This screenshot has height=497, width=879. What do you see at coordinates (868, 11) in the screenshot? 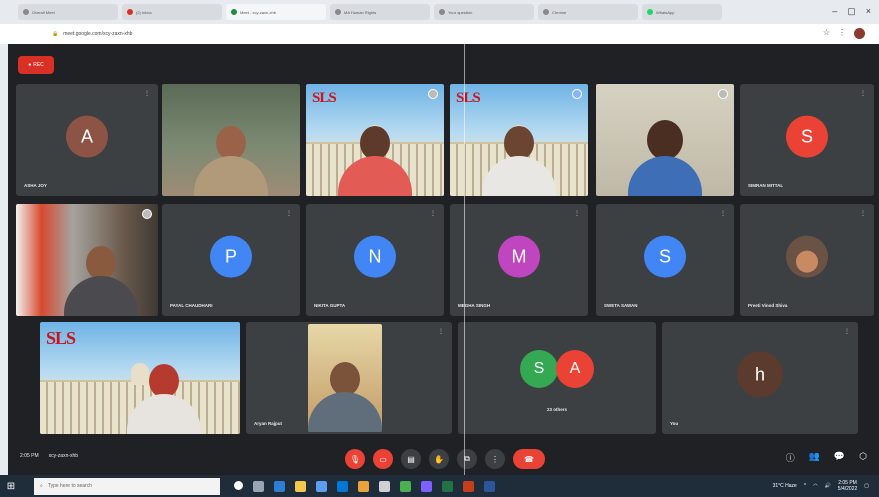
I see `close-button: ×` at bounding box center [868, 11].